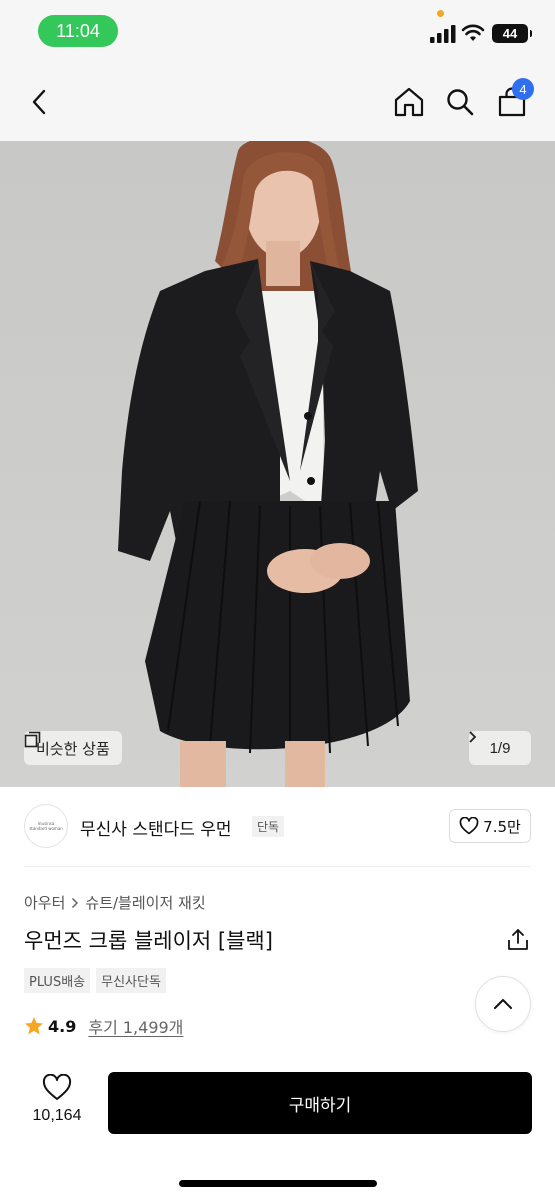  Describe the element at coordinates (148, 941) in the screenshot. I see `product-title: 우먼즈 크롭 블레이저 [블랙]` at that location.